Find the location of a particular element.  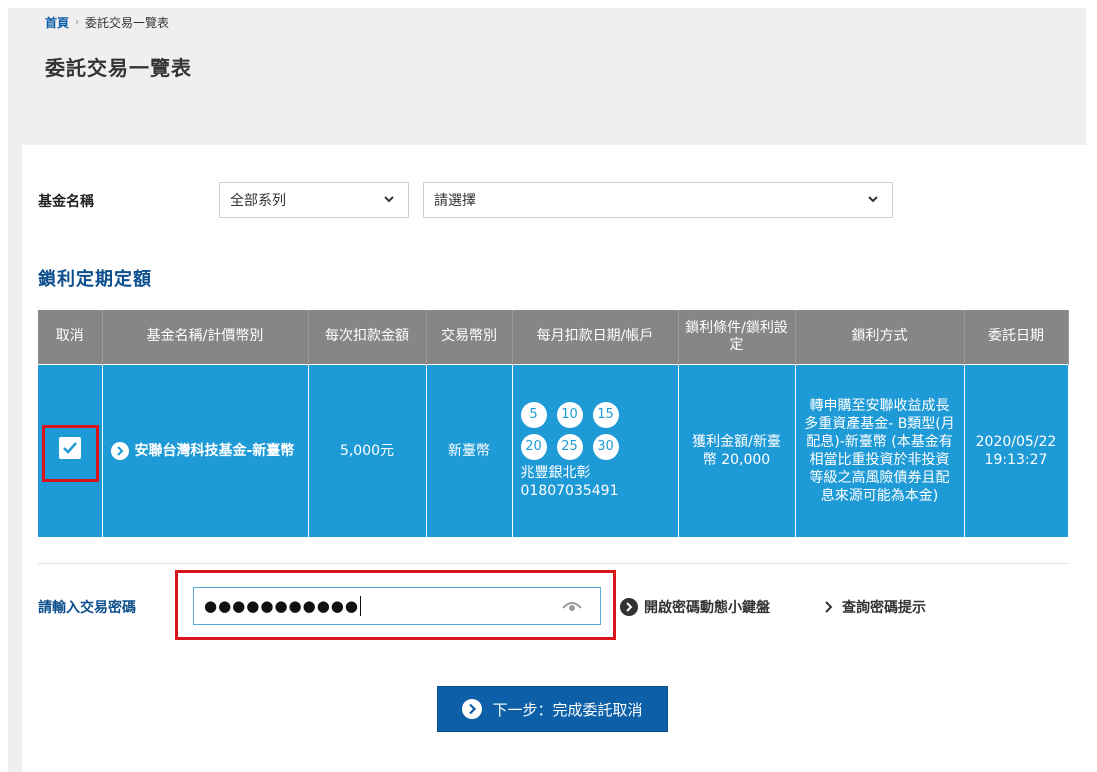

password-hint-link: 查詢密碼提示 is located at coordinates (875, 607).